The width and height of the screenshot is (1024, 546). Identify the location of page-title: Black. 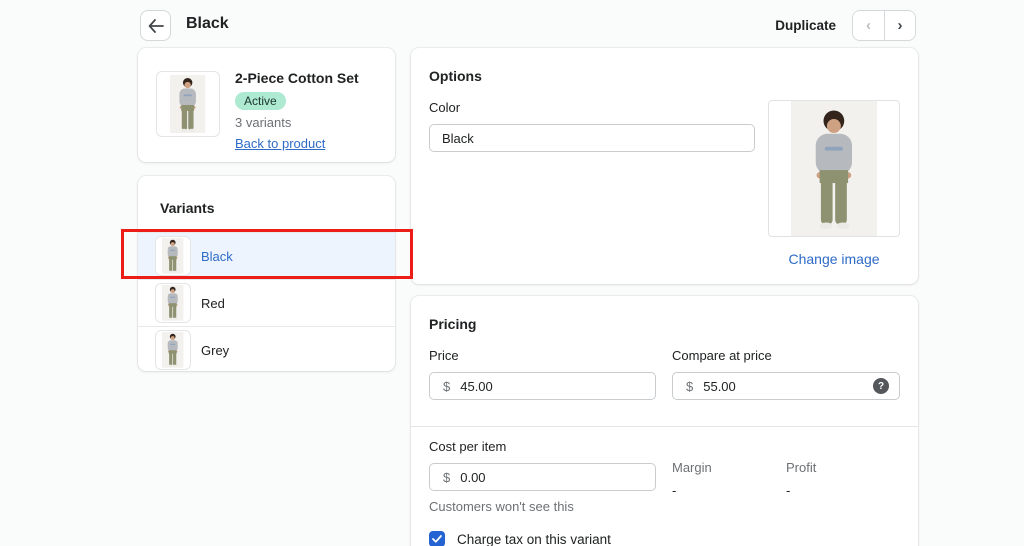
(207, 23).